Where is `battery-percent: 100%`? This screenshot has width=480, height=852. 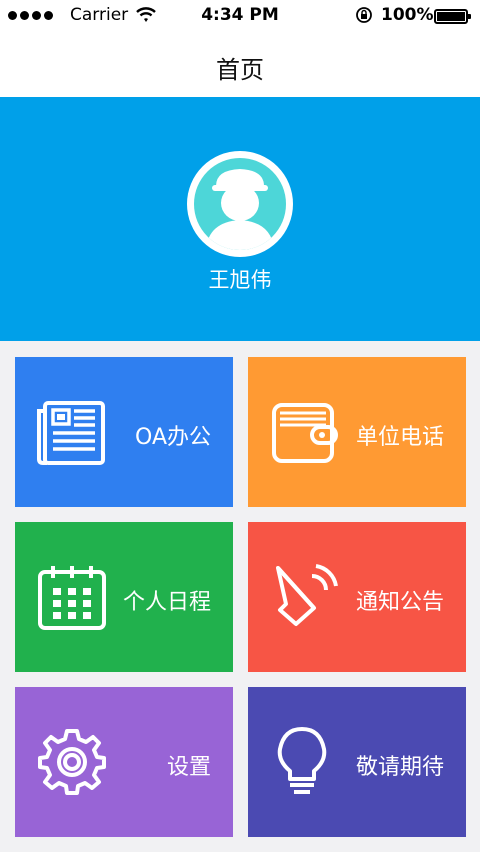 battery-percent: 100% is located at coordinates (407, 15).